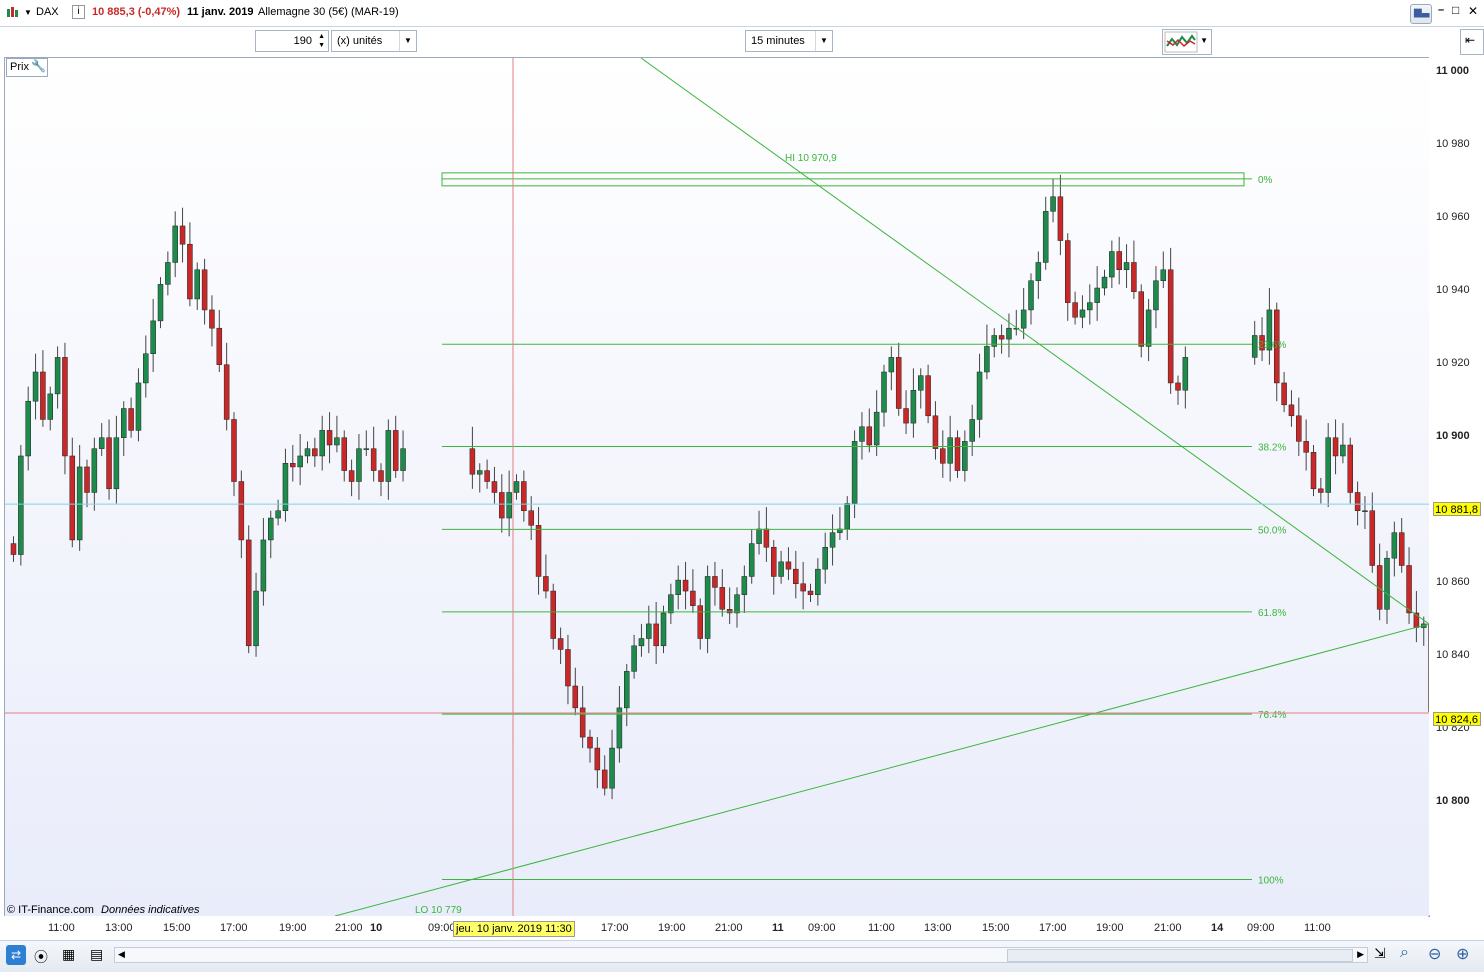  What do you see at coordinates (1272, 613) in the screenshot?
I see `fib-level-label: 61.8%` at bounding box center [1272, 613].